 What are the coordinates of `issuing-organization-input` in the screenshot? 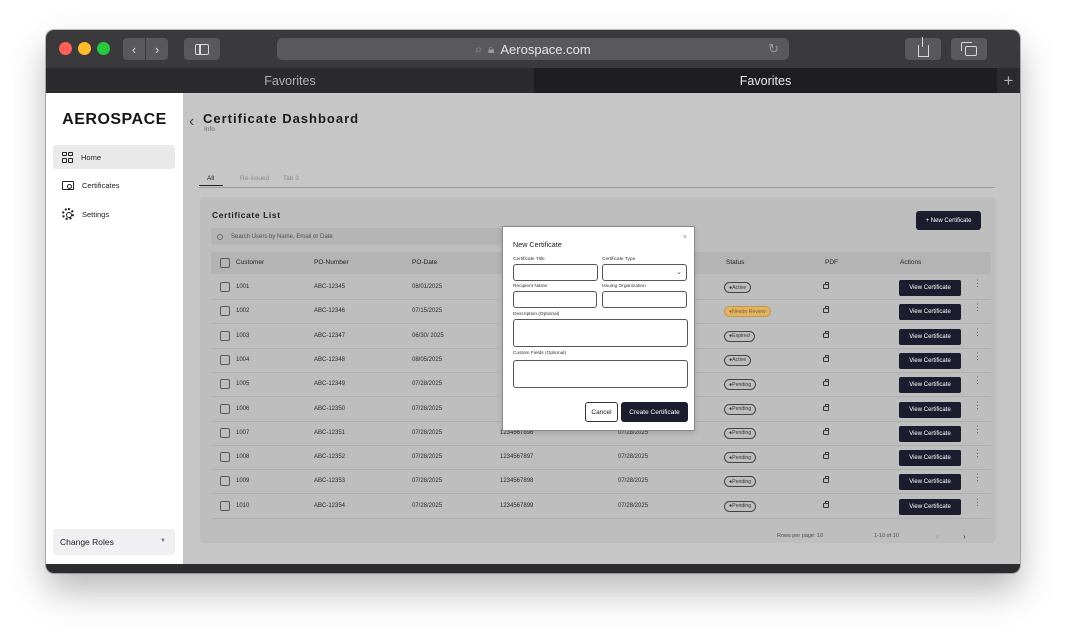 It's located at (644, 299).